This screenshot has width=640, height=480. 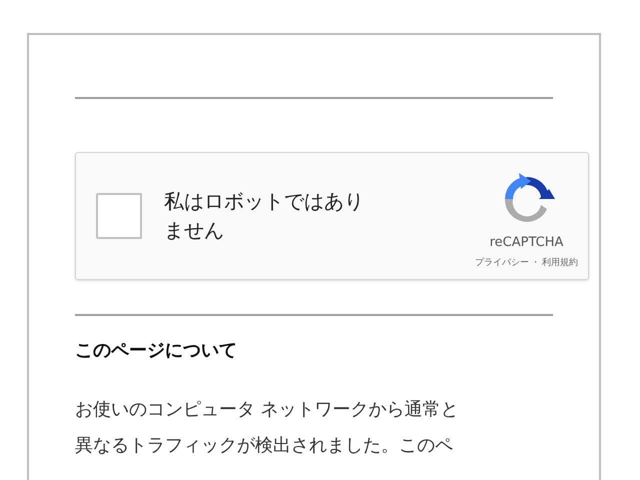 I want to click on checkbox, so click(x=119, y=216).